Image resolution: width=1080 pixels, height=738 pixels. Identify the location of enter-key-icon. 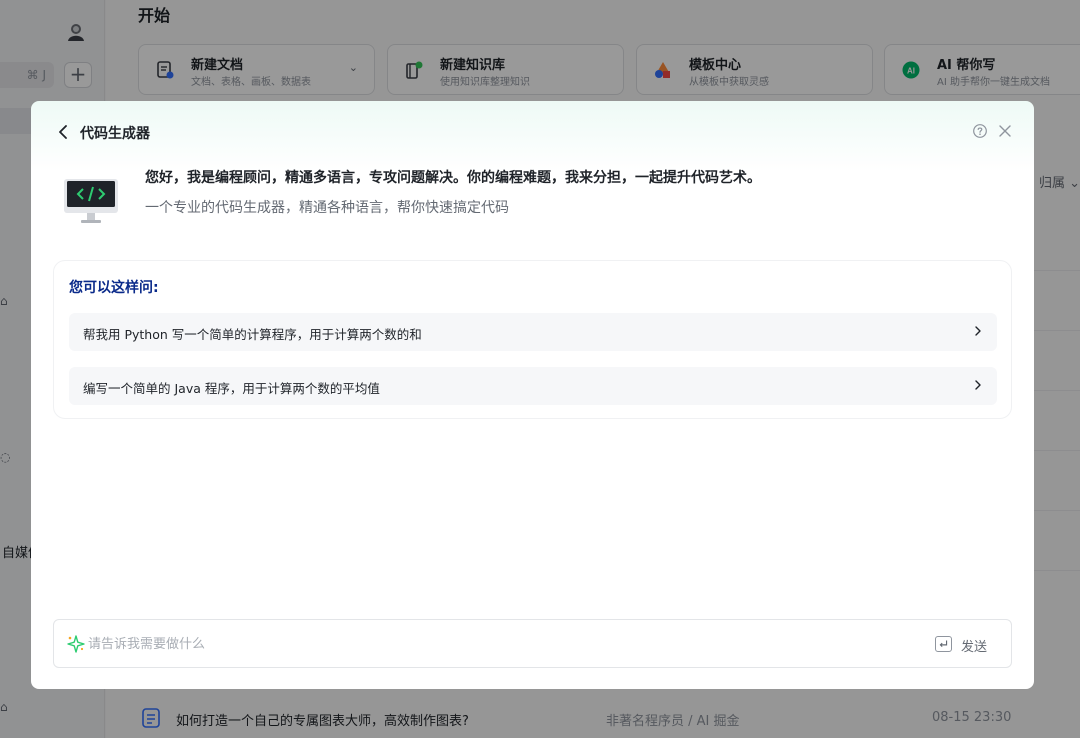
(943, 644).